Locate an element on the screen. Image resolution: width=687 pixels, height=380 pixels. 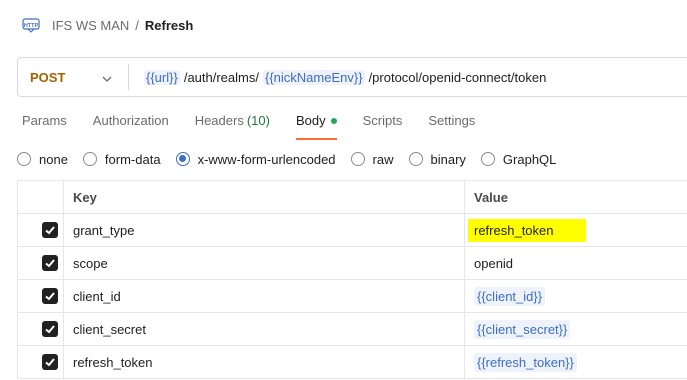
svg-text: HTTP is located at coordinates (31, 26).